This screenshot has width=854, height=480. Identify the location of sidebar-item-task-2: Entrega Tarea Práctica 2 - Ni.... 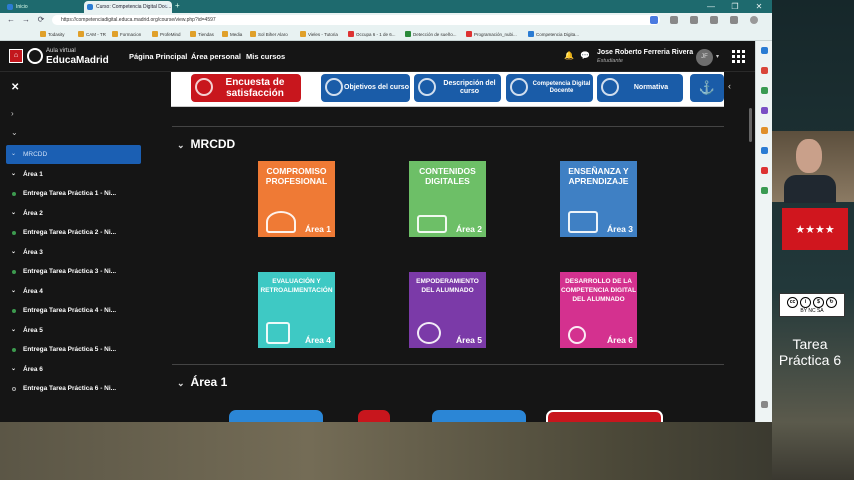
(73, 232).